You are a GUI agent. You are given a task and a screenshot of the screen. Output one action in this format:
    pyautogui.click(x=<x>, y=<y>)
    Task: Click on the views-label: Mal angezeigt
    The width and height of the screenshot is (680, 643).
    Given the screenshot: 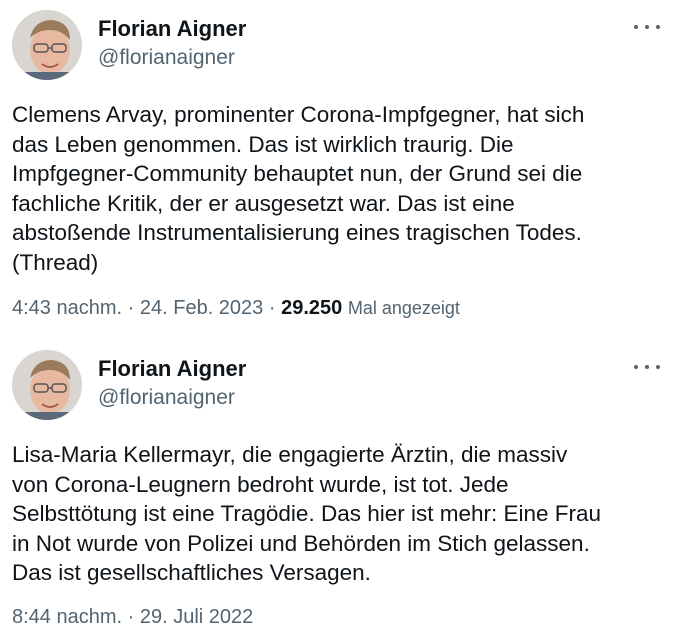 What is the action you would take?
    pyautogui.click(x=403, y=308)
    